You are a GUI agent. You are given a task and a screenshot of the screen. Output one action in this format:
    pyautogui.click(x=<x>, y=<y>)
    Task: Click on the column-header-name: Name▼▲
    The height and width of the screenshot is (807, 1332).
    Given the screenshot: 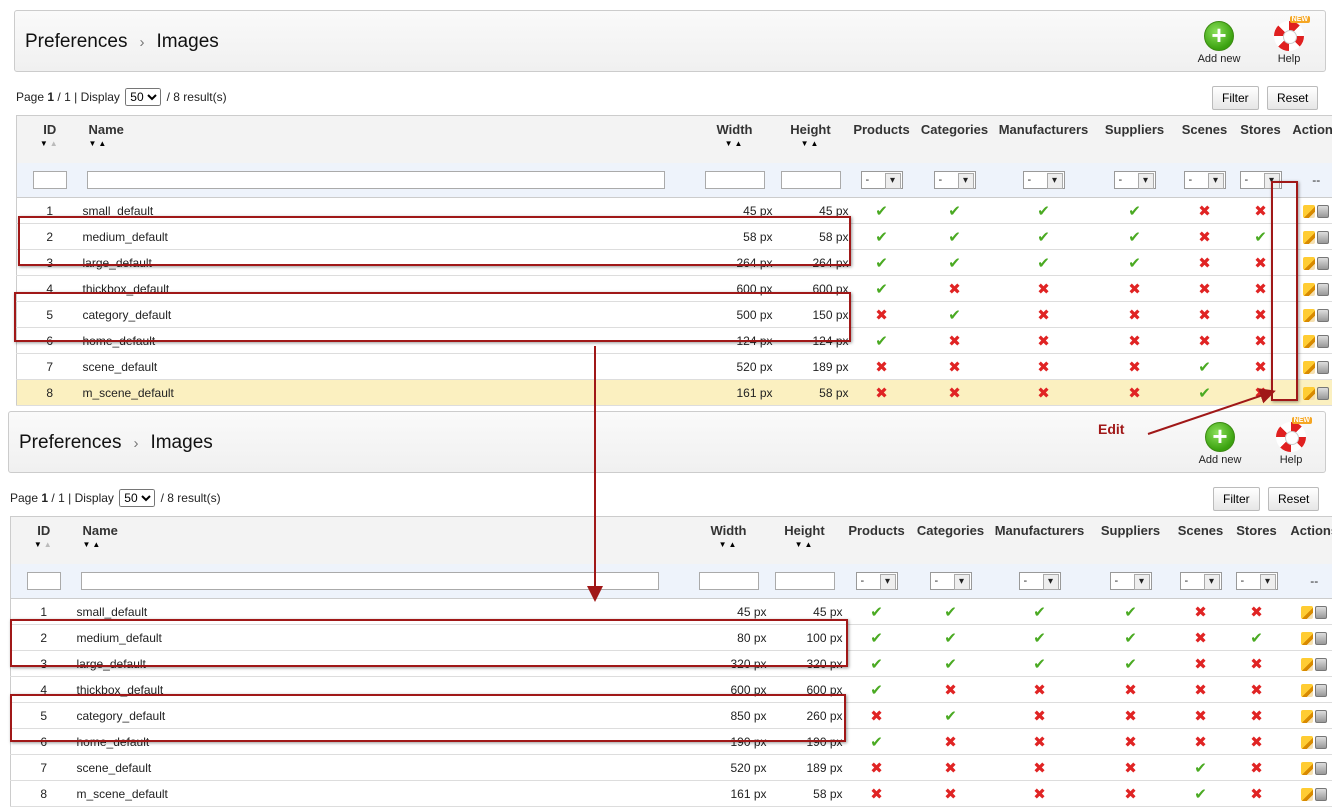 What is the action you would take?
    pyautogui.click(x=384, y=541)
    